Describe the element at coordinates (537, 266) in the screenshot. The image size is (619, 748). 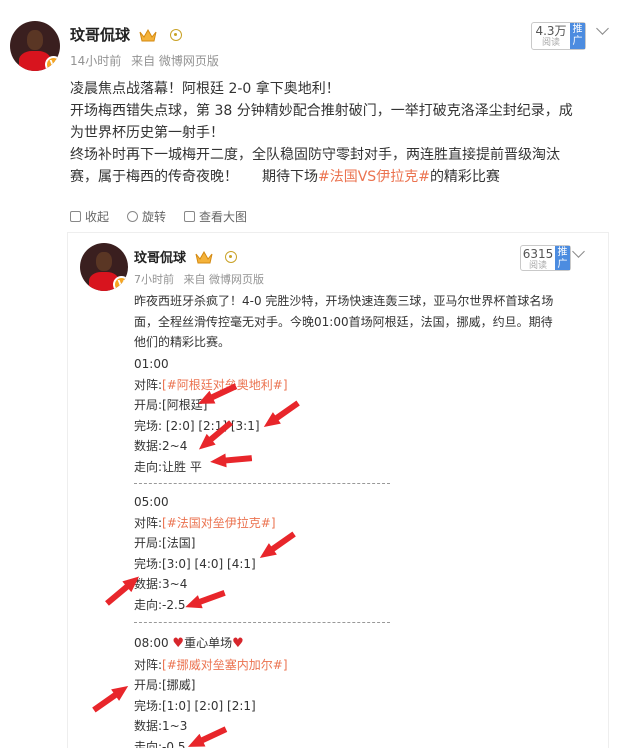
I see `repost-read-count-label: 阅读` at that location.